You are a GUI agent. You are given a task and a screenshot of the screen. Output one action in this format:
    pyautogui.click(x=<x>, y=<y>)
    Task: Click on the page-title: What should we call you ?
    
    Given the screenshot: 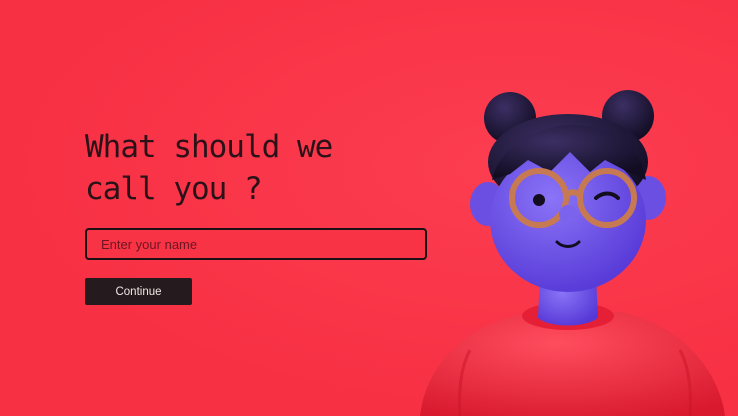 What is the action you would take?
    pyautogui.click(x=250, y=168)
    